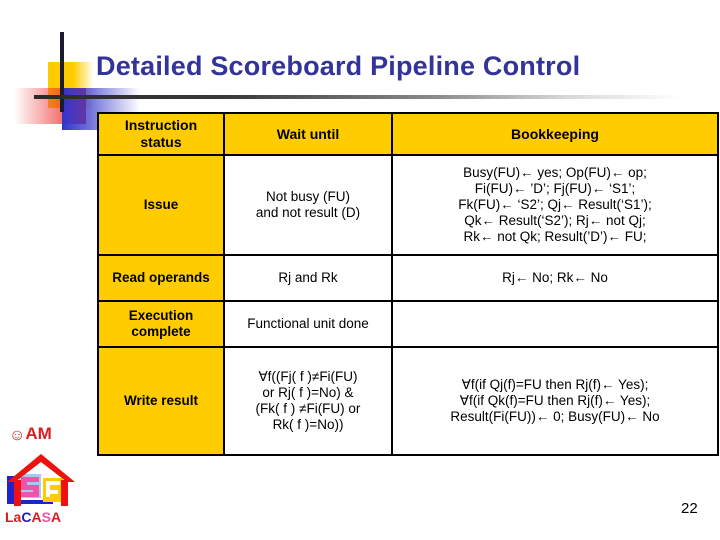 This screenshot has width=720, height=540. What do you see at coordinates (308, 278) in the screenshot?
I see `wait-until-read-operands: Rj and Rk` at bounding box center [308, 278].